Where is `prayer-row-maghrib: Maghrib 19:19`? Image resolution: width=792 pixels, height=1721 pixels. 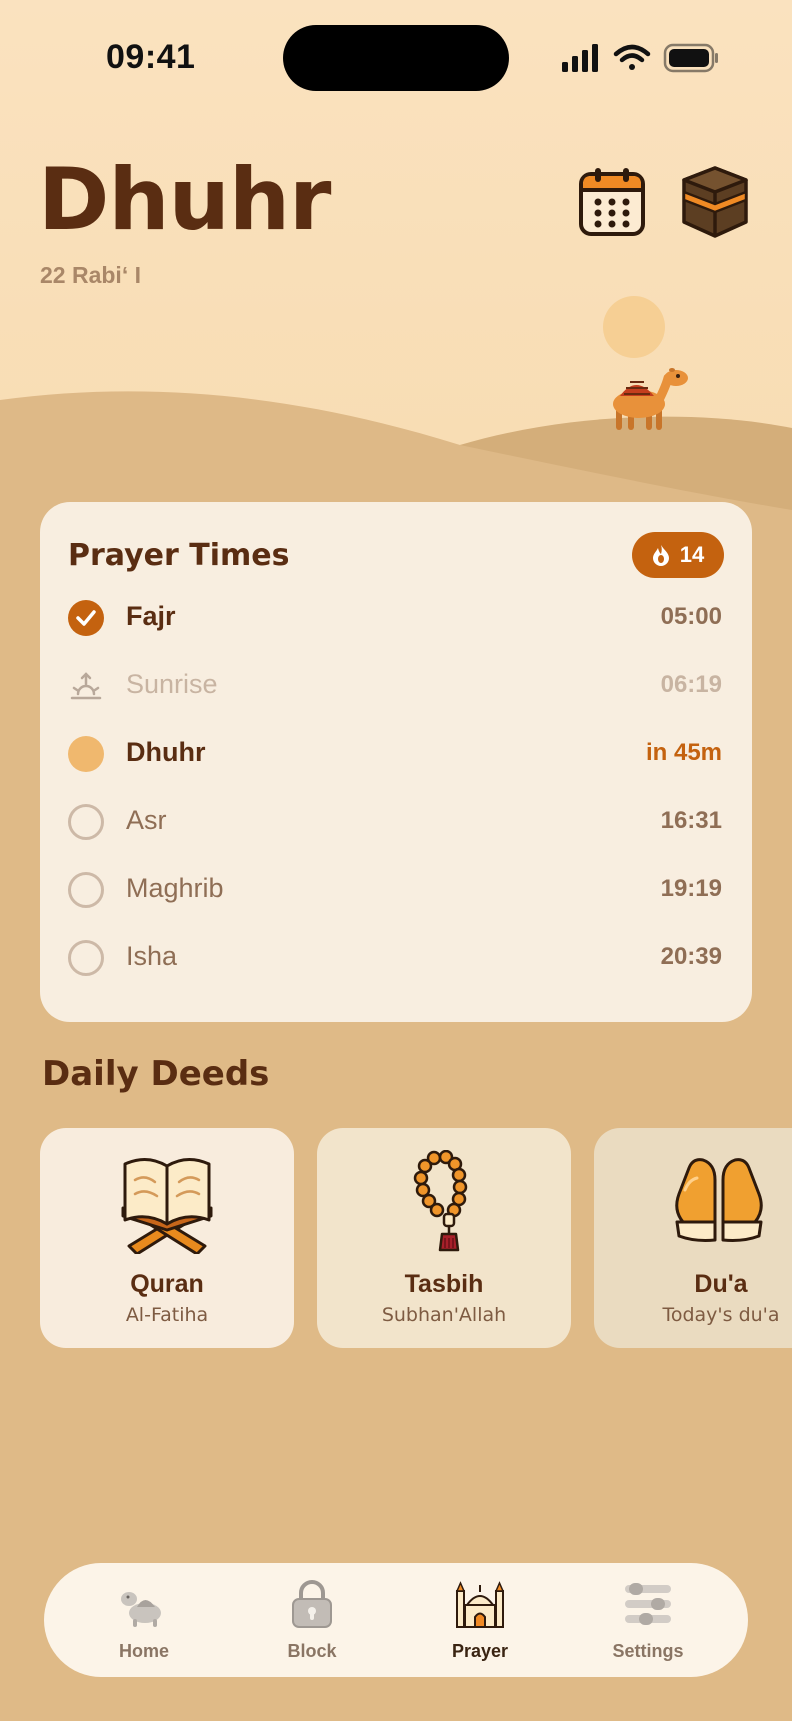 prayer-row-maghrib: Maghrib 19:19 is located at coordinates (396, 890).